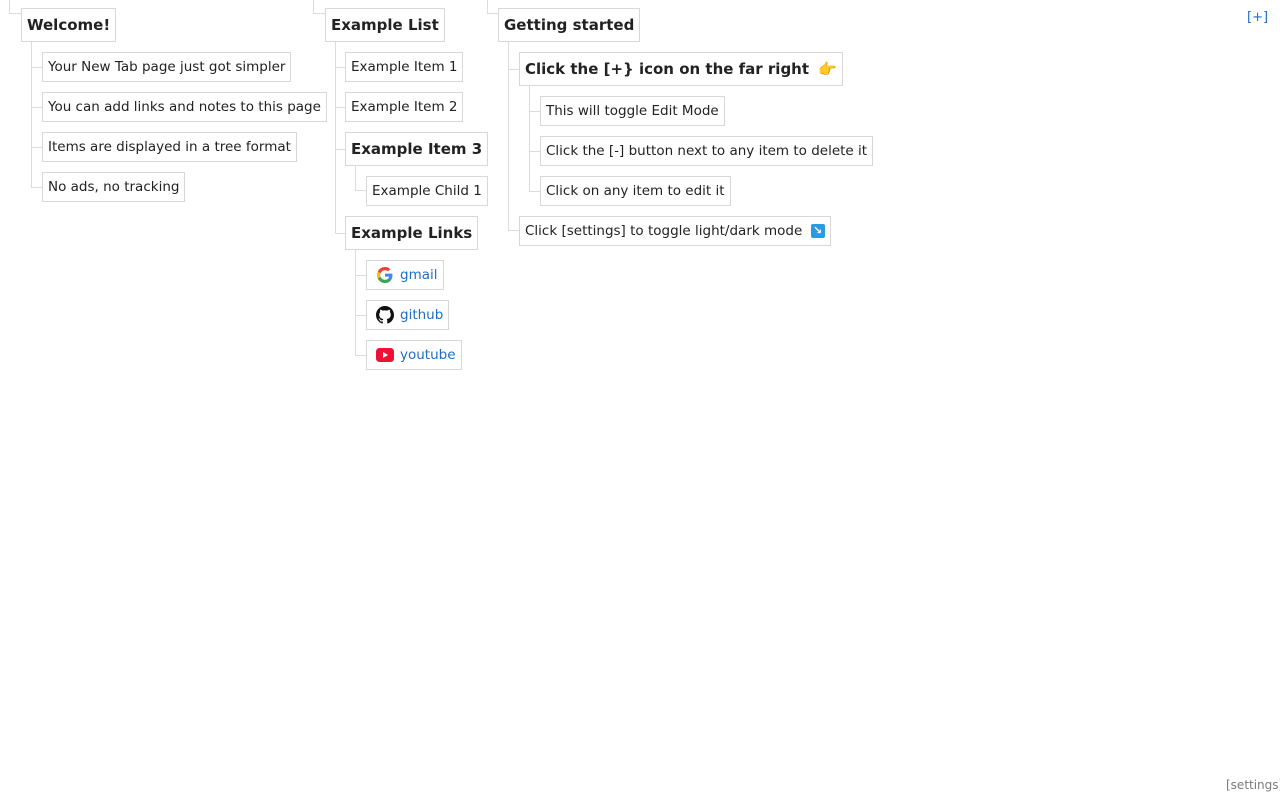 The width and height of the screenshot is (1280, 800). What do you see at coordinates (69, 25) in the screenshot?
I see `column-title-welcome: Welcome!` at bounding box center [69, 25].